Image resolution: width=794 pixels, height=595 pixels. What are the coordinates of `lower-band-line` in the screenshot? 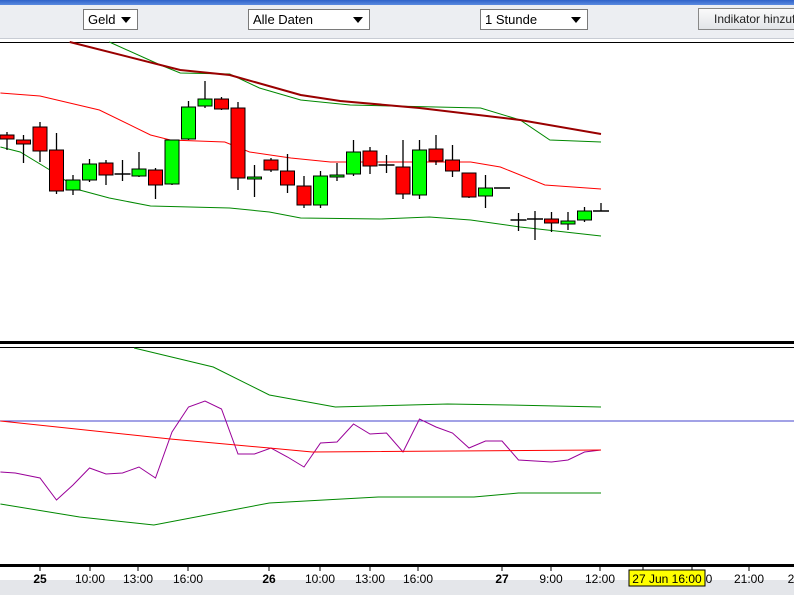 It's located at (300, 509).